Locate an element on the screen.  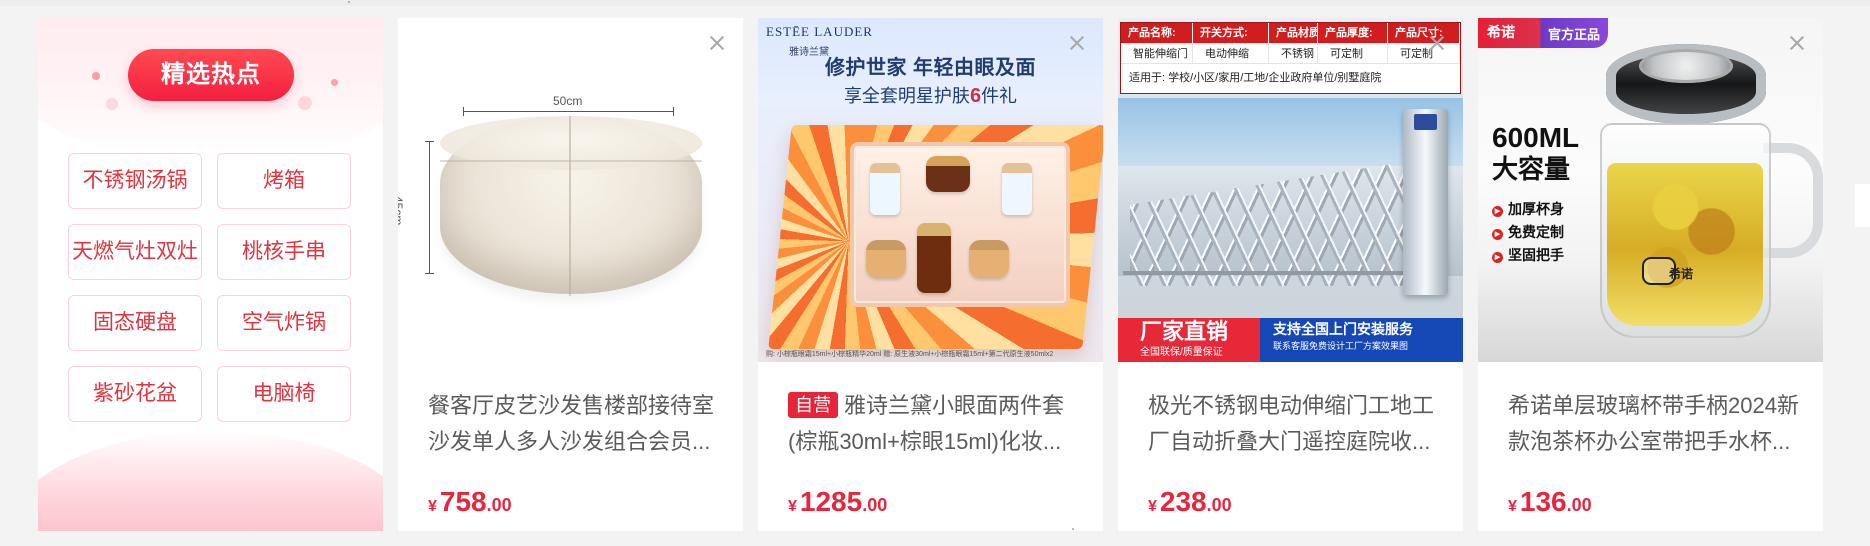
product-title-line: 餐客厅皮艺沙发售楼部接待室 is located at coordinates (571, 405).